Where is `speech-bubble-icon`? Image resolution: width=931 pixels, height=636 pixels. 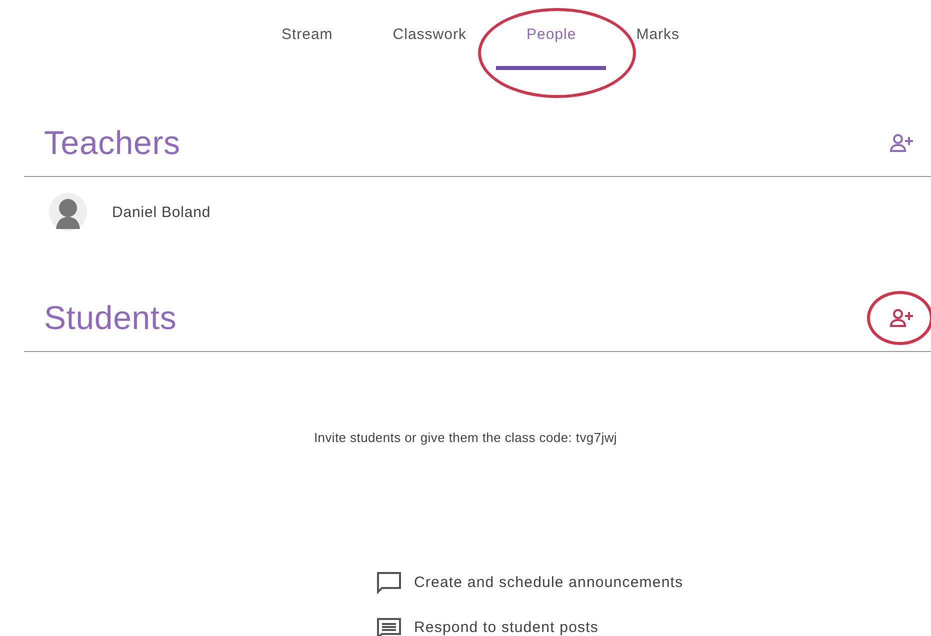 speech-bubble-icon is located at coordinates (389, 582).